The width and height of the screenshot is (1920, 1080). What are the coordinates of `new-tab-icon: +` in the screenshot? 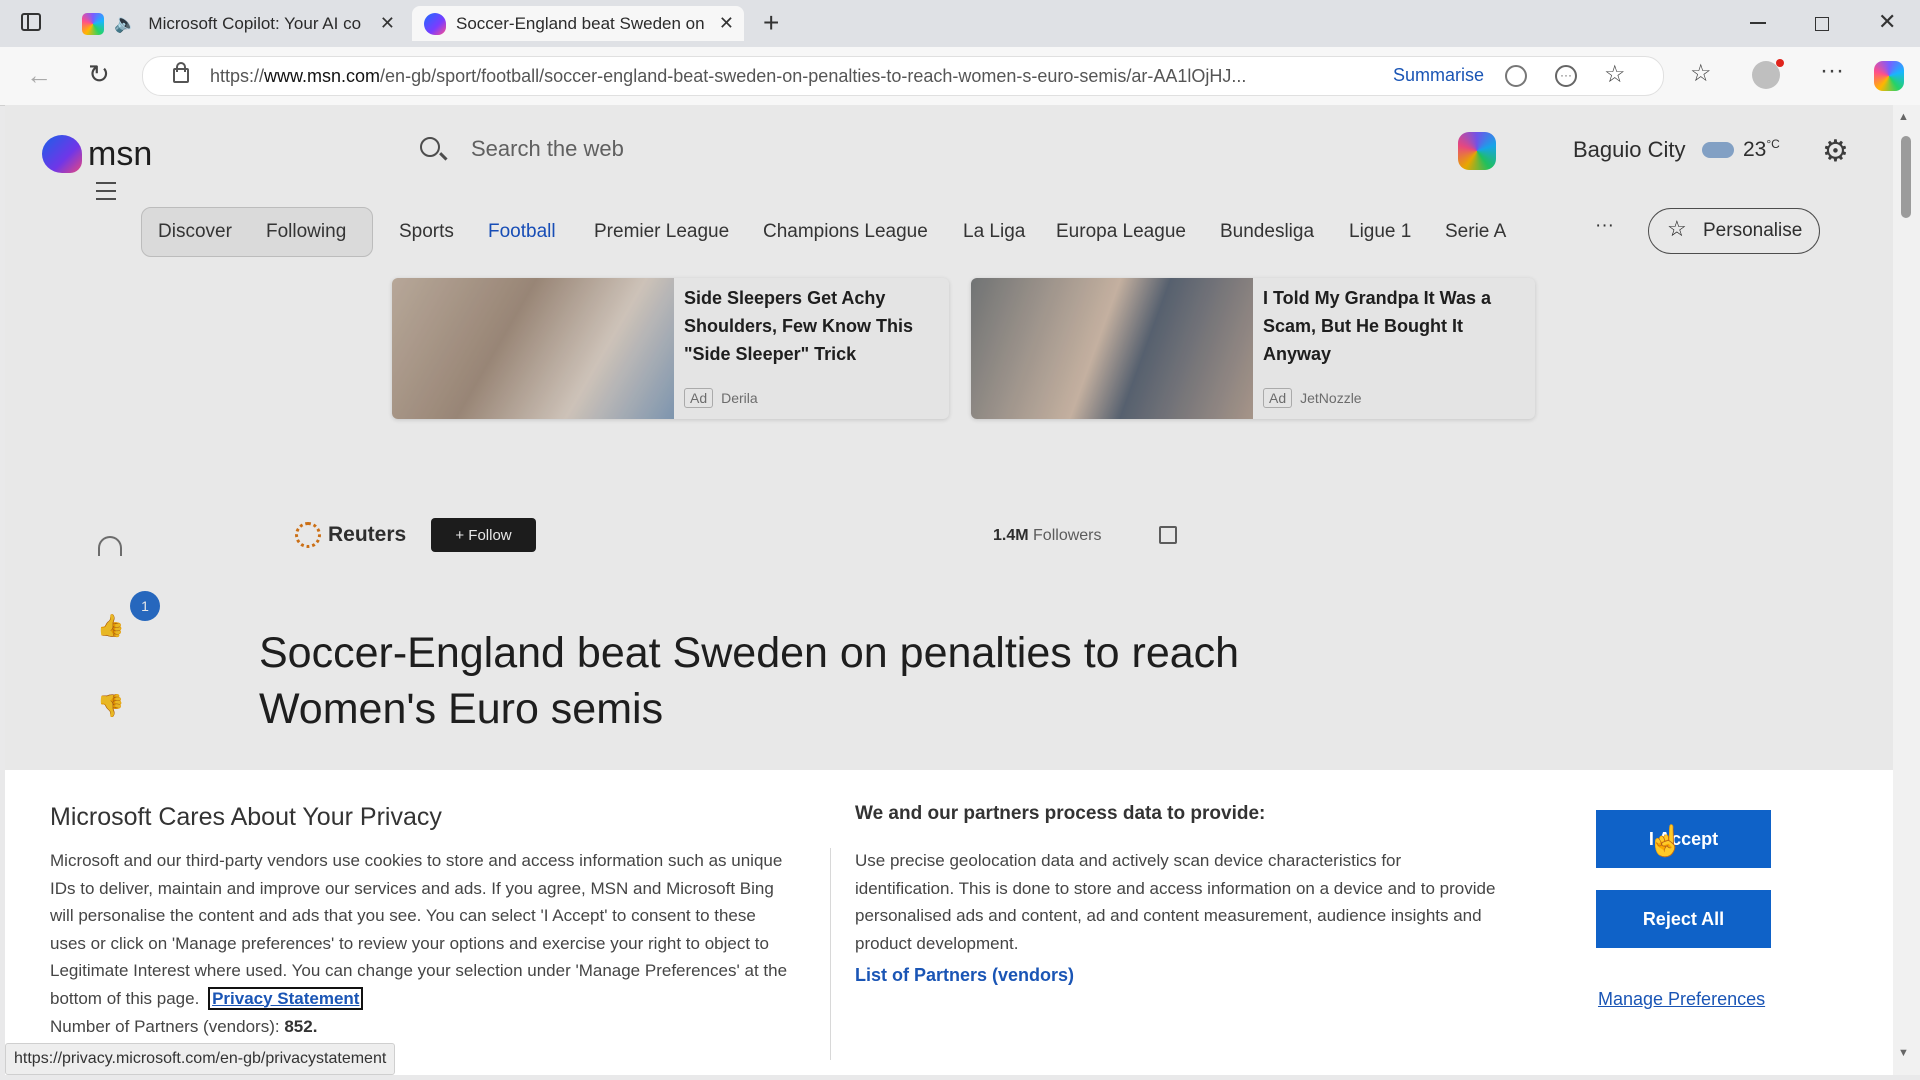 It's located at (771, 23).